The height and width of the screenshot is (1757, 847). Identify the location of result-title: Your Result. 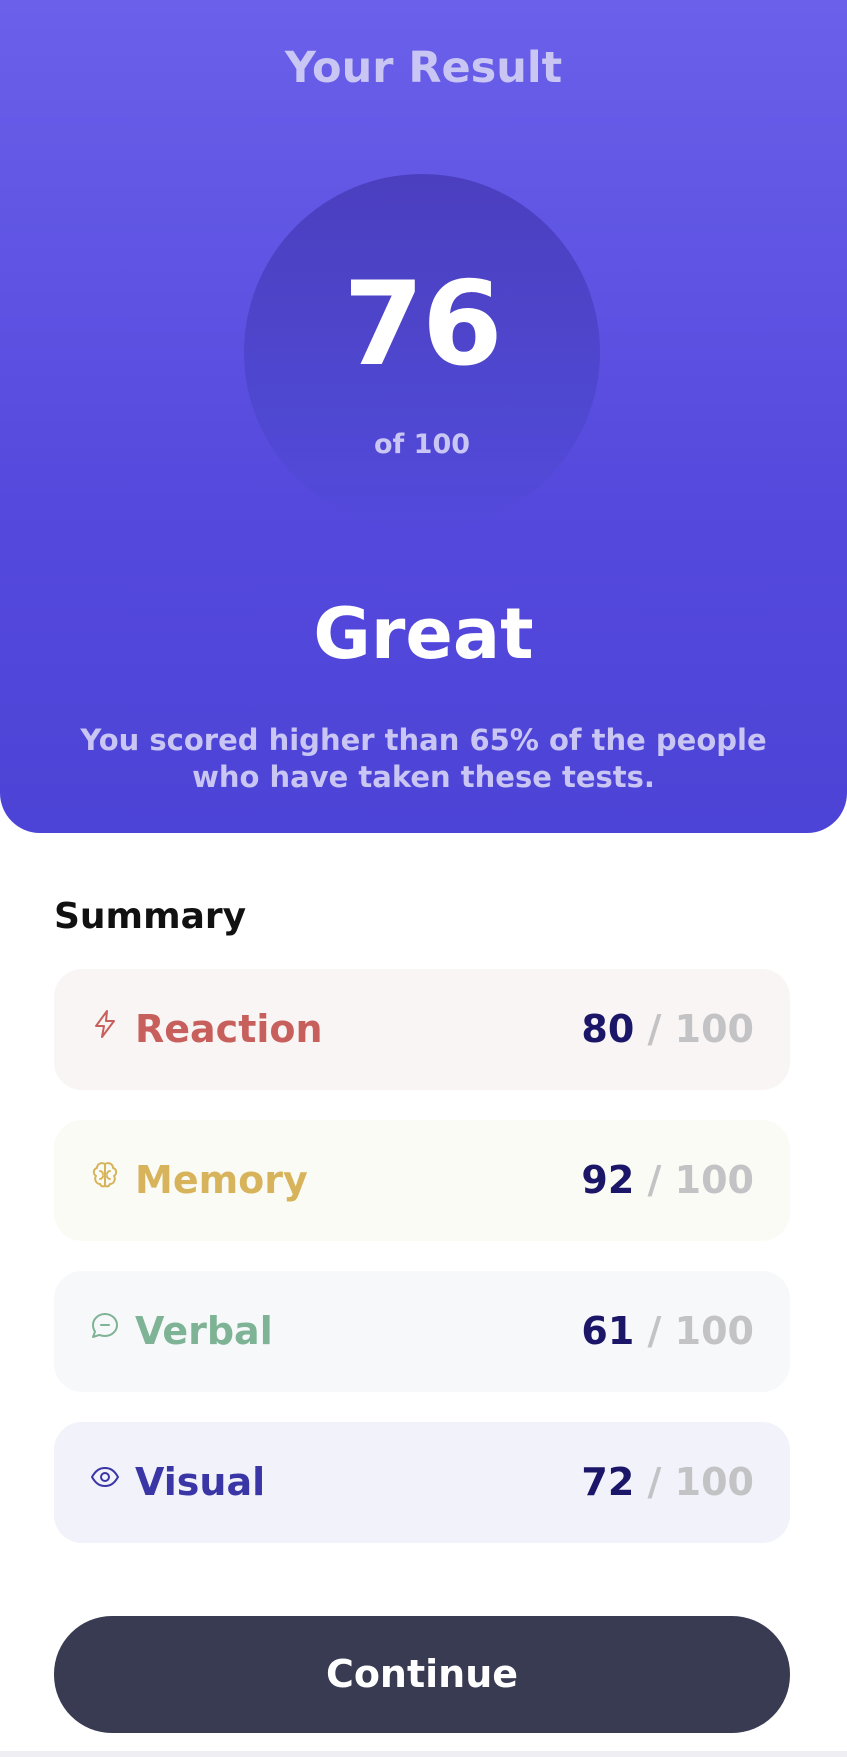
(423, 68).